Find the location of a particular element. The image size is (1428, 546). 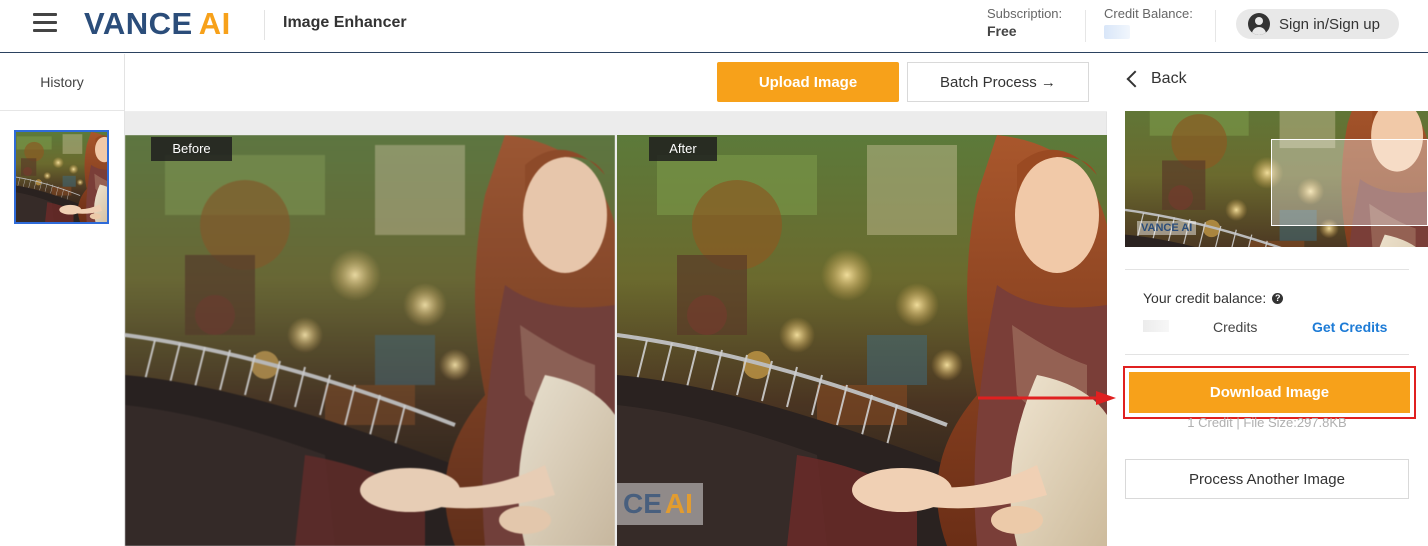

subscription-label: Subscription: is located at coordinates (1025, 13).